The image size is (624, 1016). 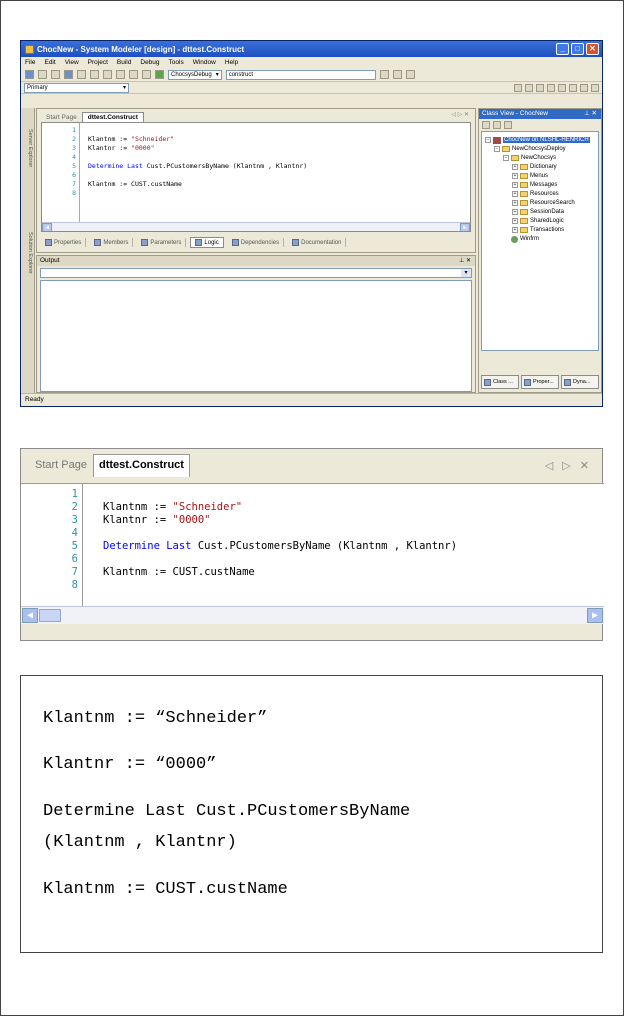 I want to click on align-left-icon, so click(x=518, y=87).